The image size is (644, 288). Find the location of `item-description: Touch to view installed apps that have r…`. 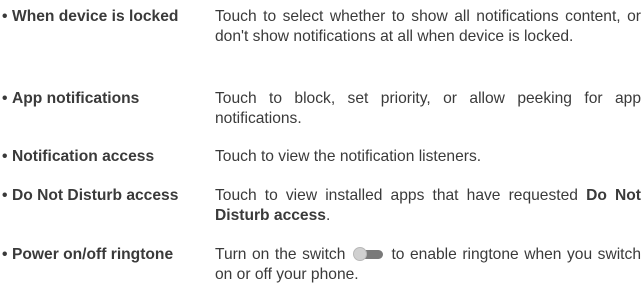

item-description: Touch to view installed apps that have r… is located at coordinates (428, 206).